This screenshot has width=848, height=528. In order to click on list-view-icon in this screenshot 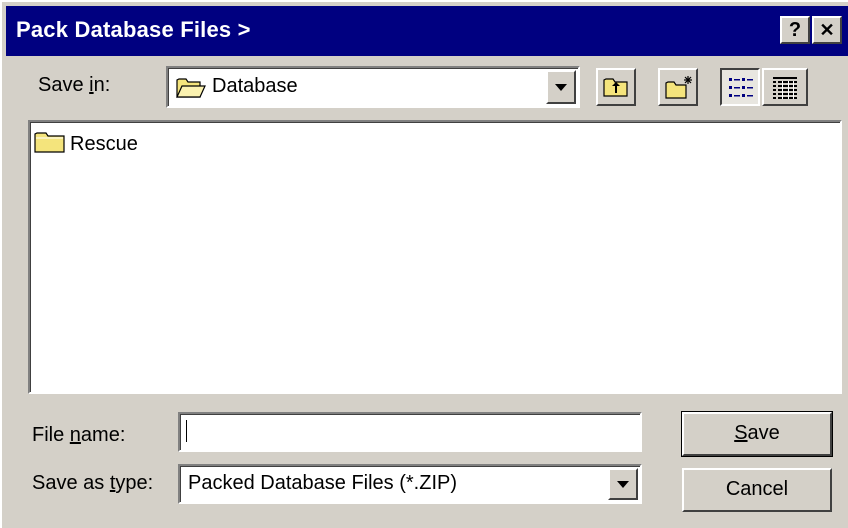, I will do `click(741, 90)`.